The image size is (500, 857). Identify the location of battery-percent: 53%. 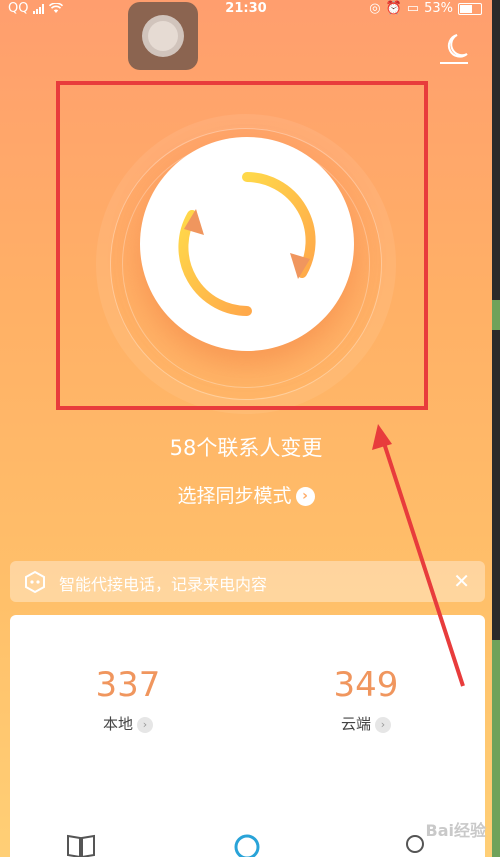
(438, 8).